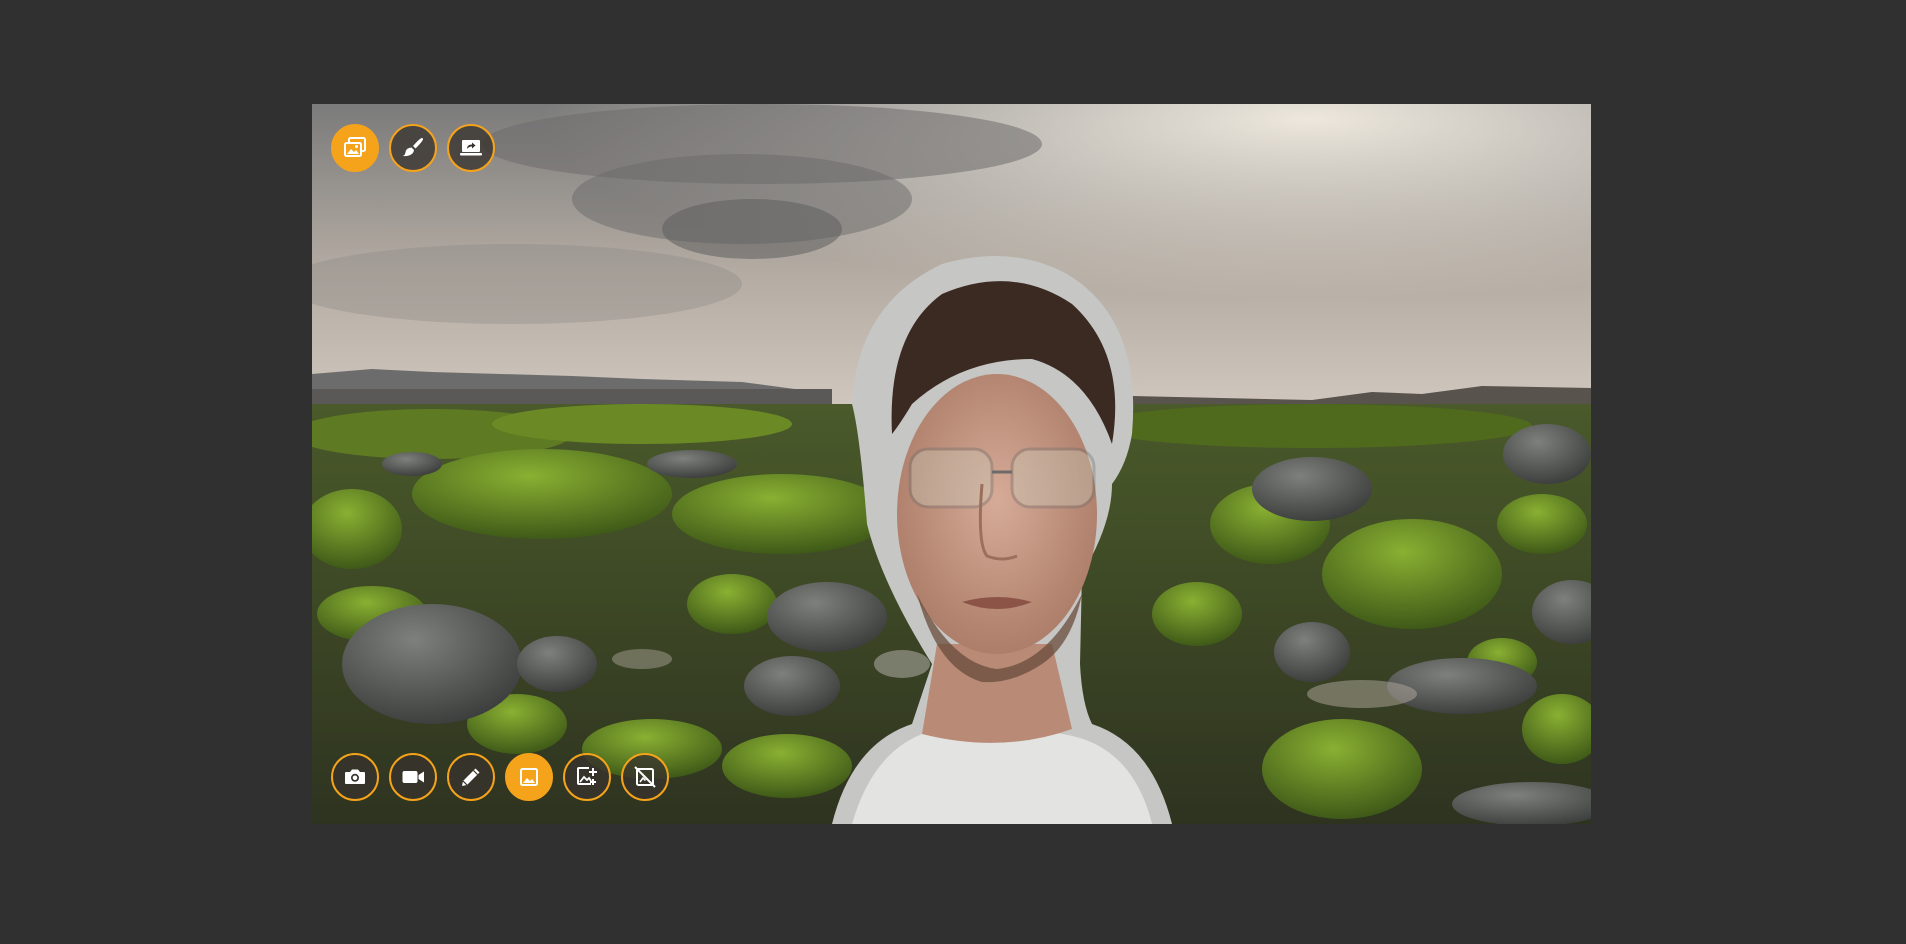 This screenshot has width=1906, height=944. I want to click on share-screen-icon, so click(471, 148).